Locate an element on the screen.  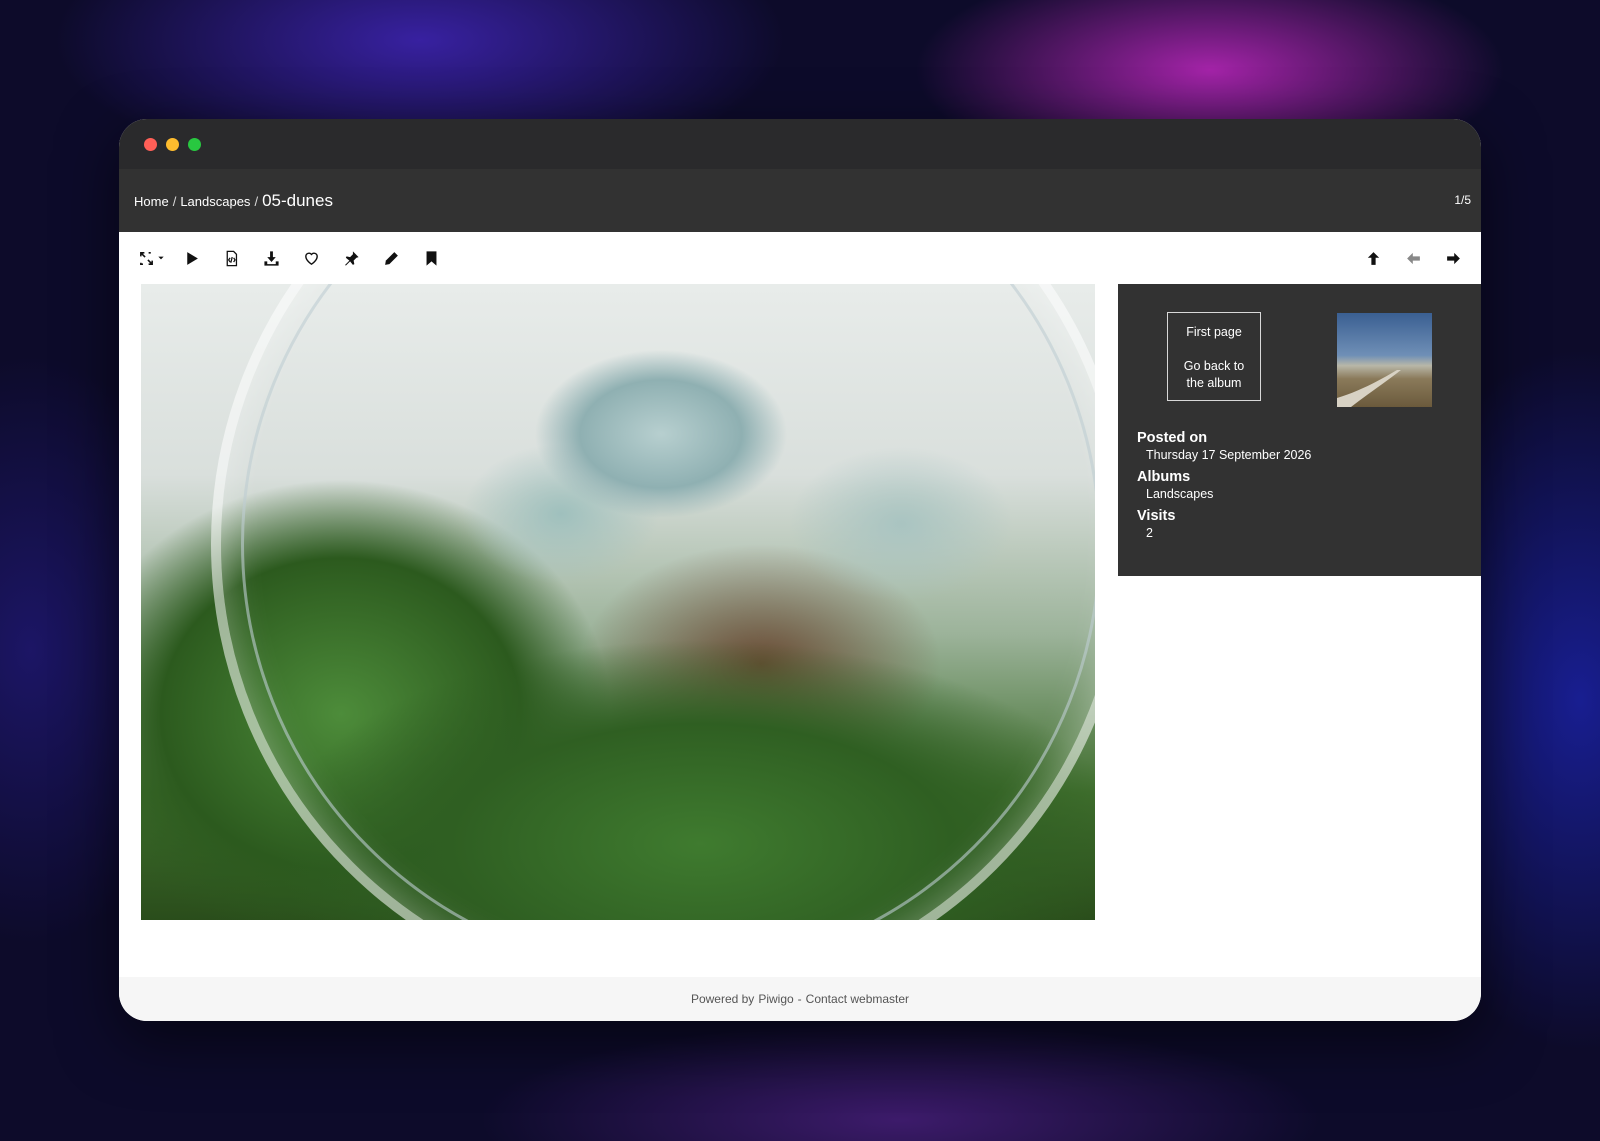
image-toolbar is located at coordinates (800, 258).